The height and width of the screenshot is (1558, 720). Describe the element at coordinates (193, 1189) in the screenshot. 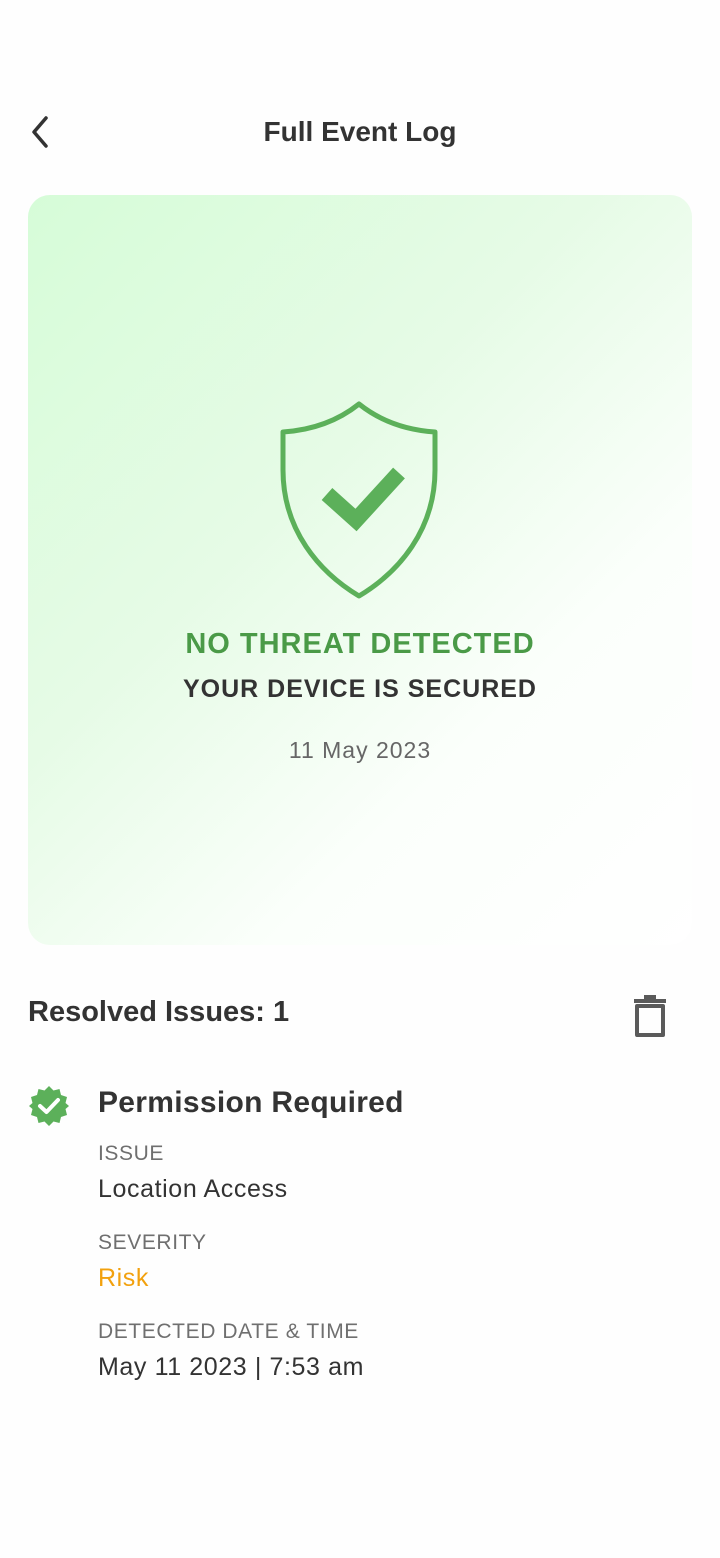

I see `issue-value: Location Access` at that location.